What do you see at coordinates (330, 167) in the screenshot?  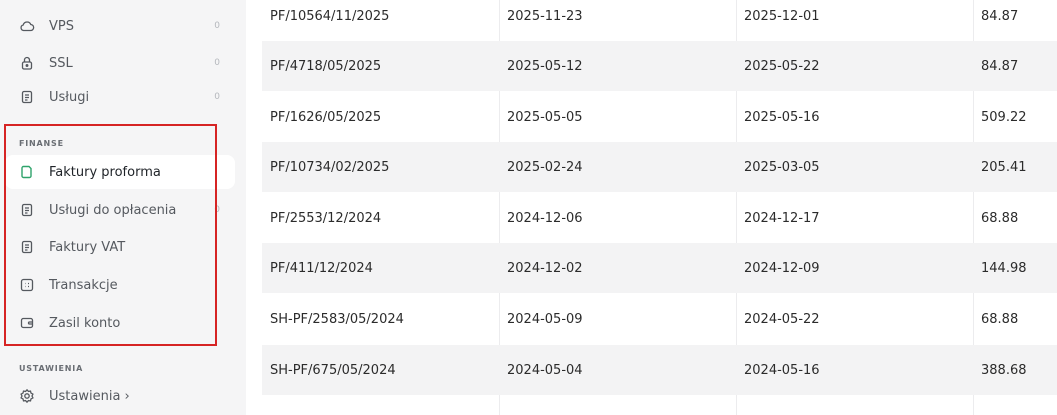 I see `invoice-number: PF/10734/02/2025` at bounding box center [330, 167].